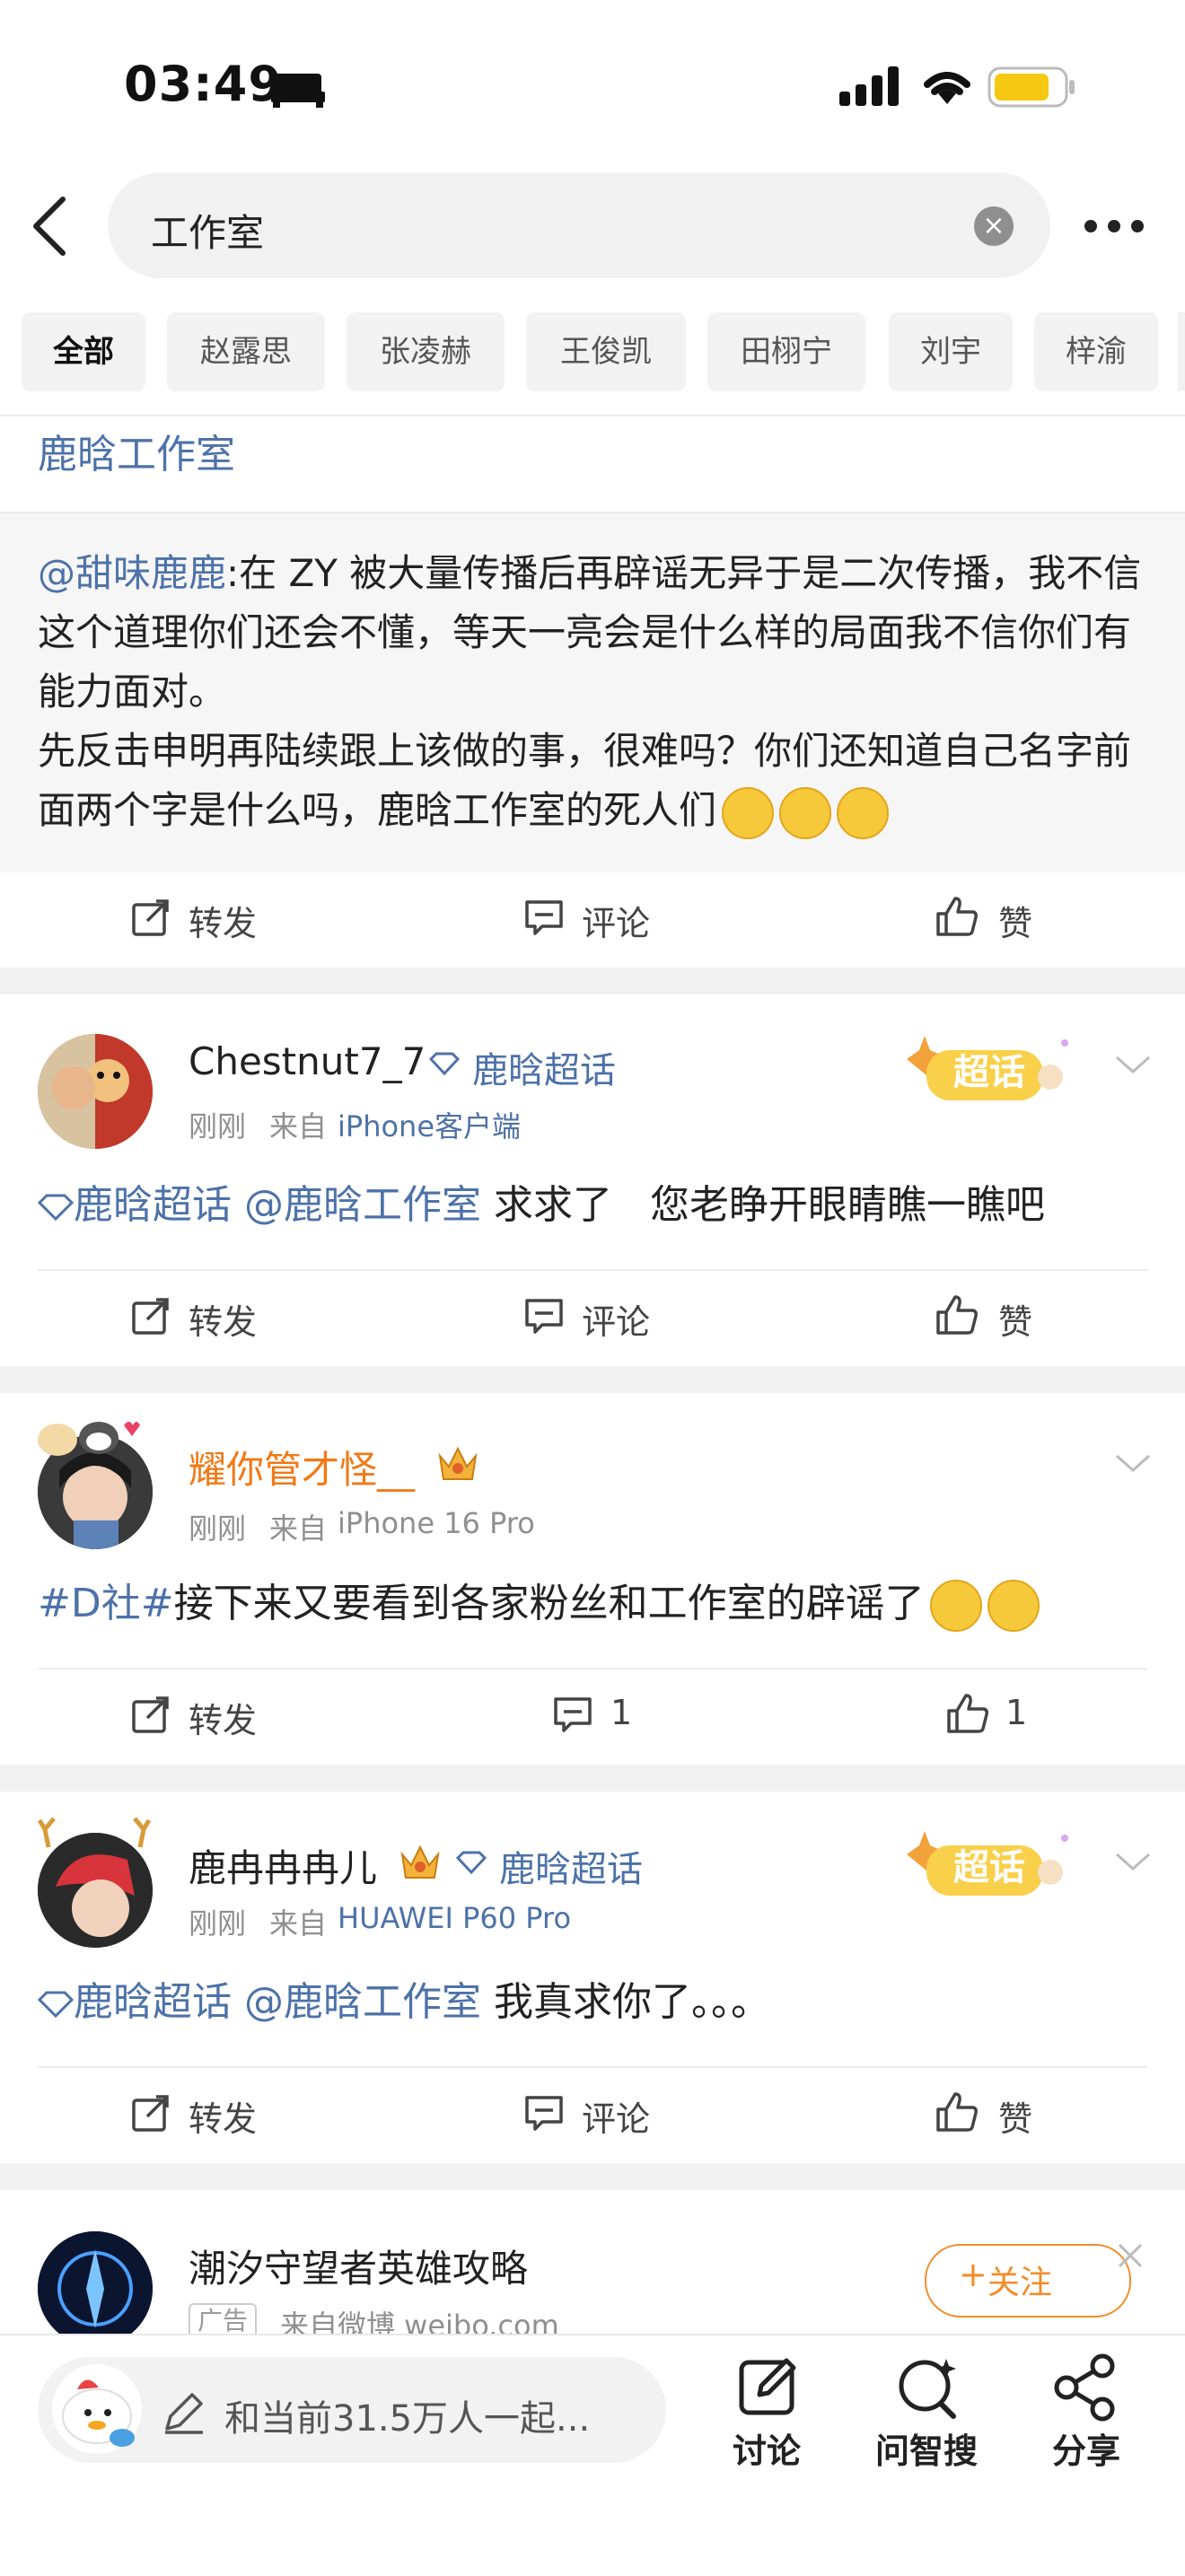 The image size is (1185, 2576). I want to click on tab-zhao-lusi: 赵露思, so click(246, 351).